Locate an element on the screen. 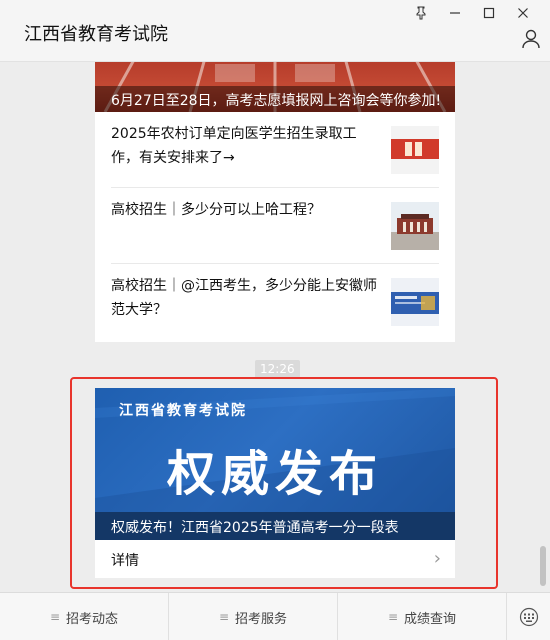  menu-item-label: 成绩查询 is located at coordinates (430, 619).